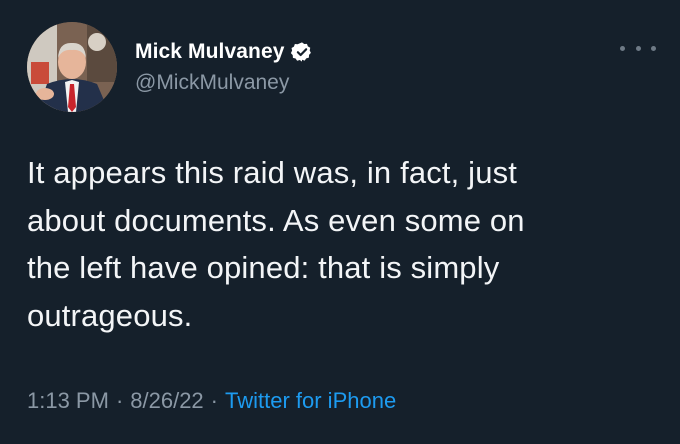 This screenshot has width=680, height=444. Describe the element at coordinates (68, 401) in the screenshot. I see `tweet-time: 1:13 PM` at that location.